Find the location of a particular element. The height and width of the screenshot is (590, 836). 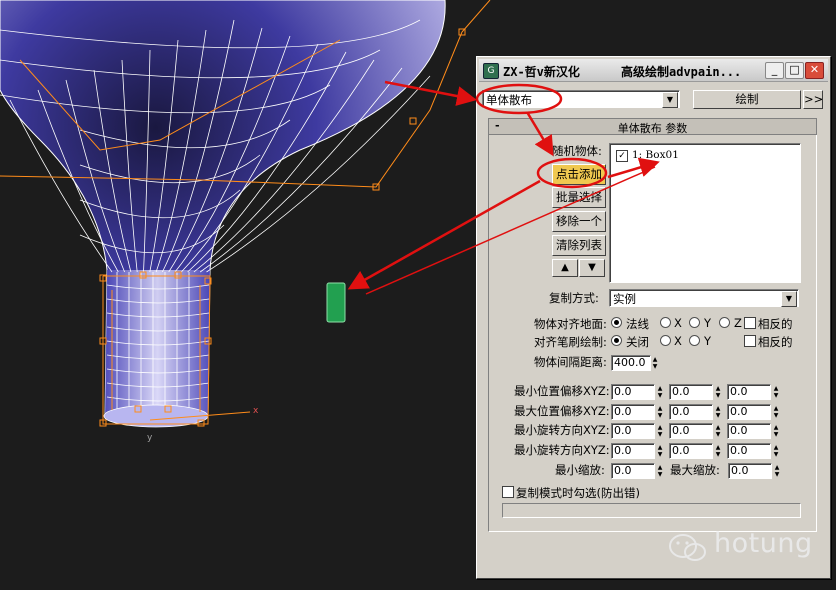

copy-mode-select: 实例 ▼ is located at coordinates (704, 298).